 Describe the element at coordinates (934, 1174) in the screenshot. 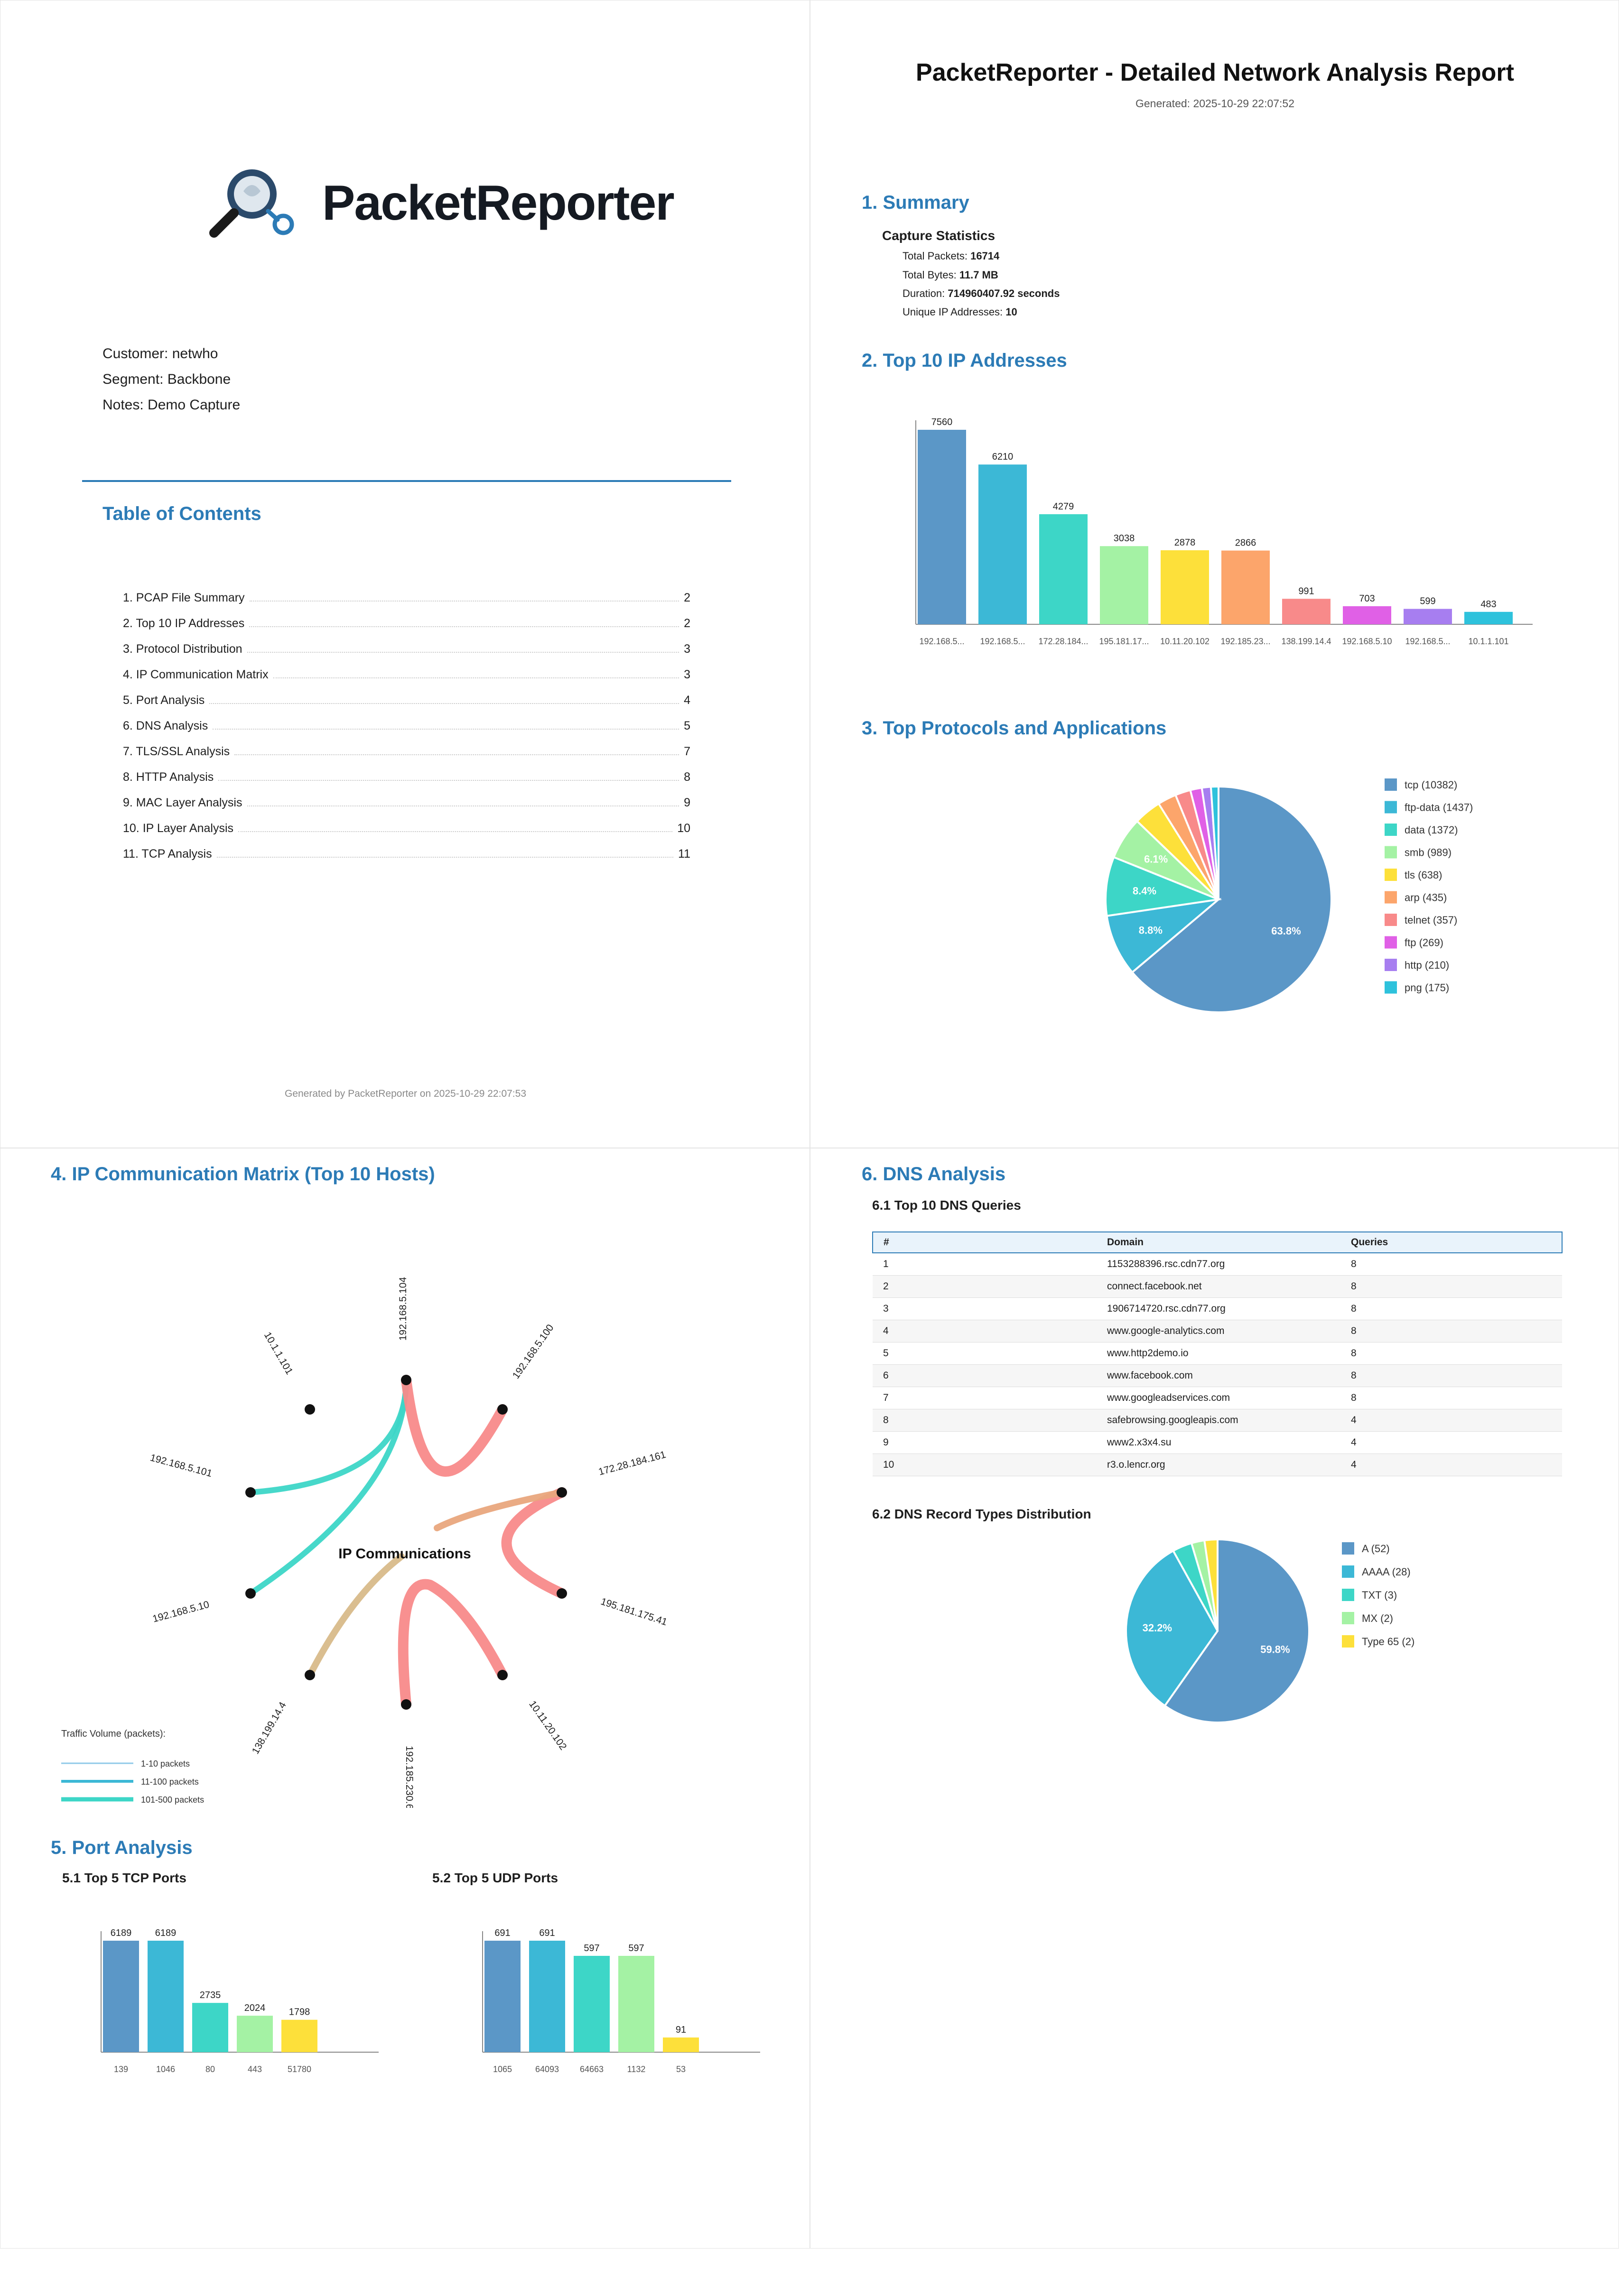

I see `dns-title: 6. DNS Analysis` at that location.